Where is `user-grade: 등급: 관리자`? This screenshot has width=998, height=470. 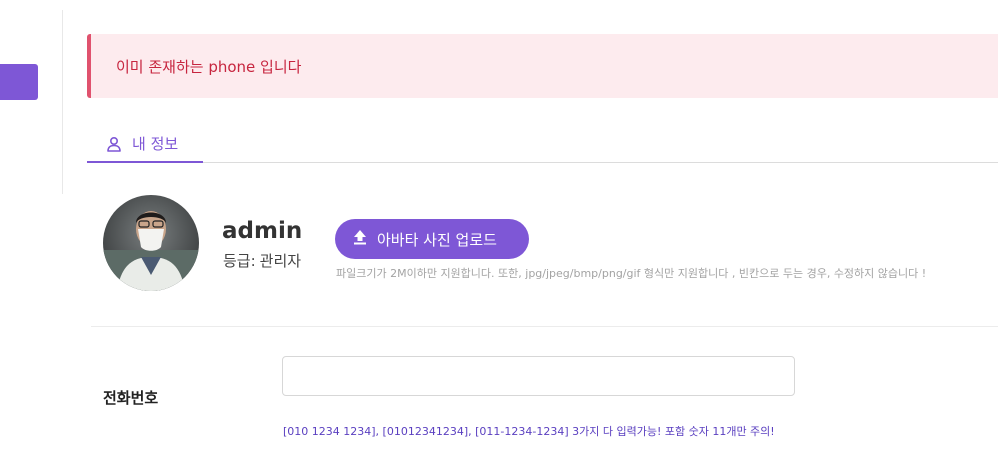
user-grade: 등급: 관리자 is located at coordinates (262, 260).